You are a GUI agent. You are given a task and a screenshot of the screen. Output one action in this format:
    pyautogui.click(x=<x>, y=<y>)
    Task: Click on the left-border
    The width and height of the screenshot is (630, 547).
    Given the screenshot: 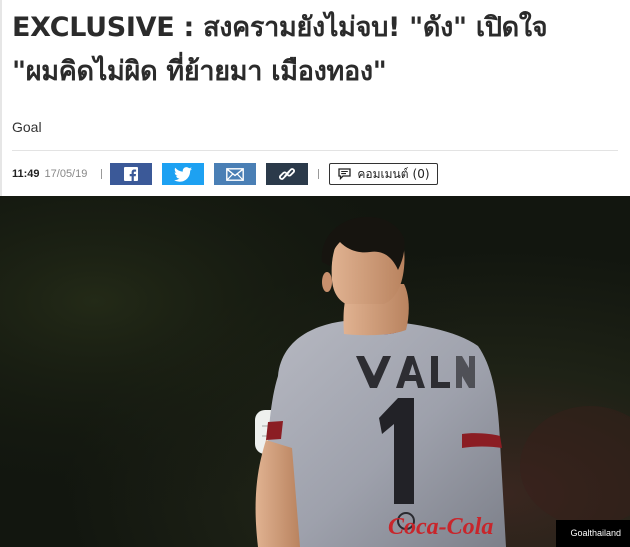 What is the action you would take?
    pyautogui.click(x=1, y=98)
    